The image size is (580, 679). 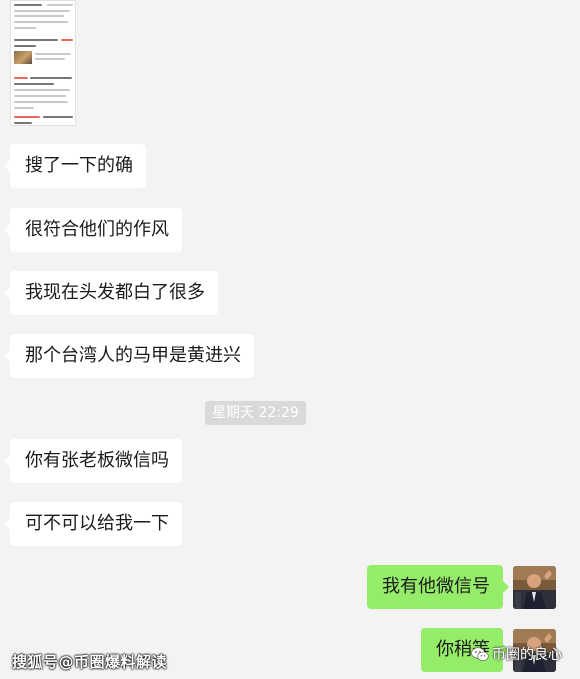 I want to click on message-bubble-incoming: 可不可以给我一下, so click(x=93, y=524).